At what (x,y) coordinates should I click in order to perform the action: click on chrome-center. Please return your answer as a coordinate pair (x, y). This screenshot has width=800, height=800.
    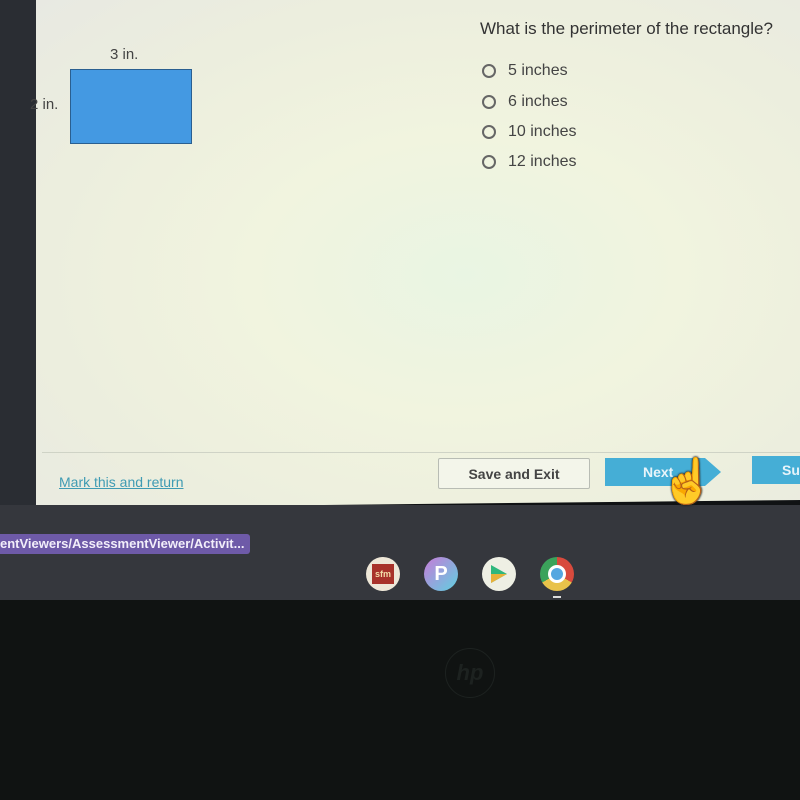
    Looking at the image, I should click on (557, 574).